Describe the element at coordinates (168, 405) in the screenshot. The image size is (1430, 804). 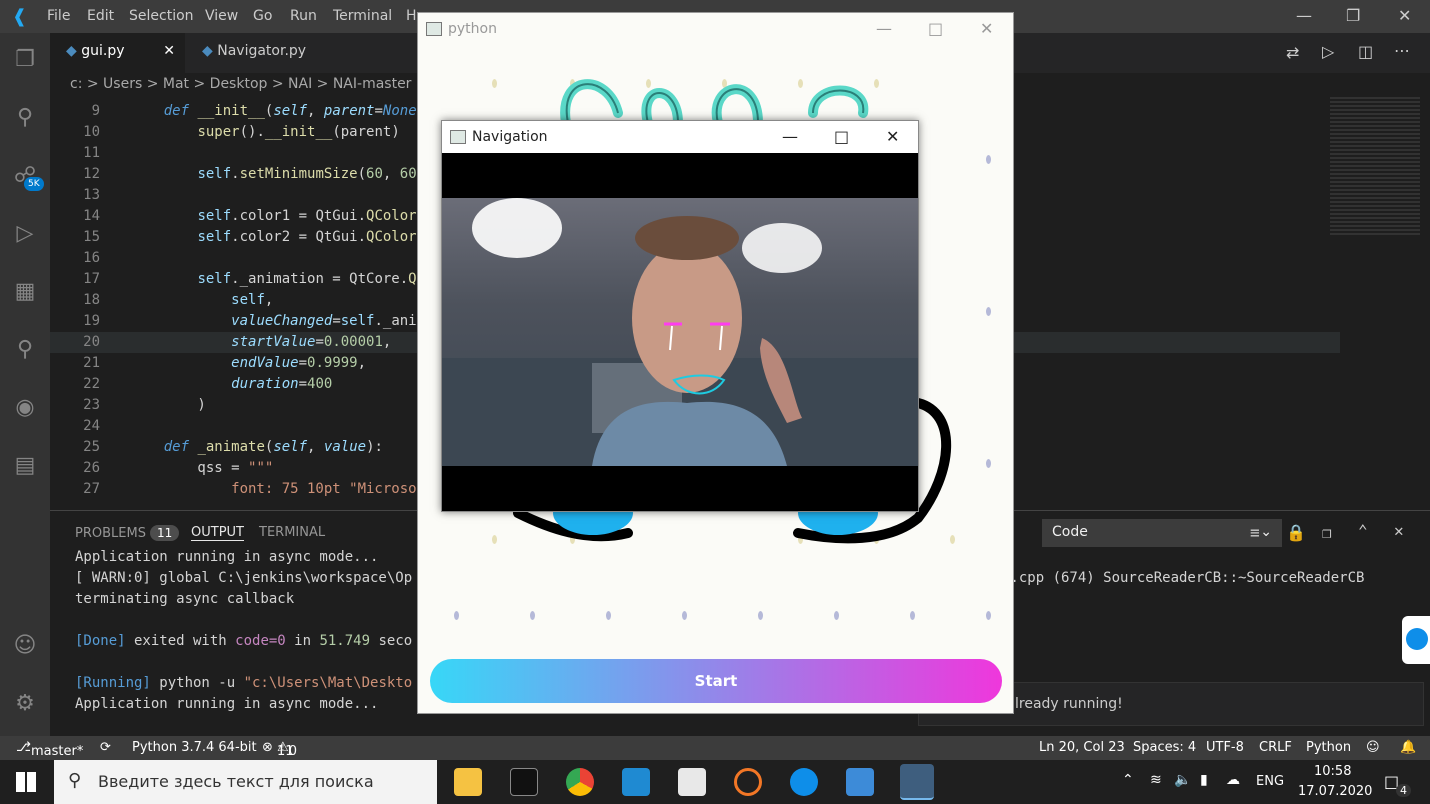
I see `code-text: )` at that location.